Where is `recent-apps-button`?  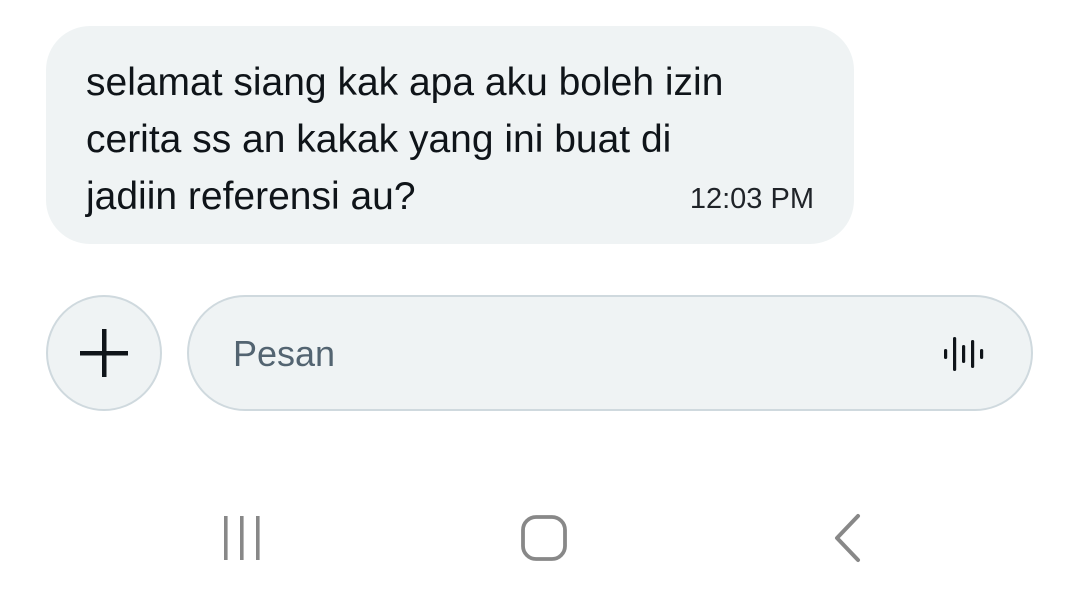
recent-apps-button is located at coordinates (243, 538).